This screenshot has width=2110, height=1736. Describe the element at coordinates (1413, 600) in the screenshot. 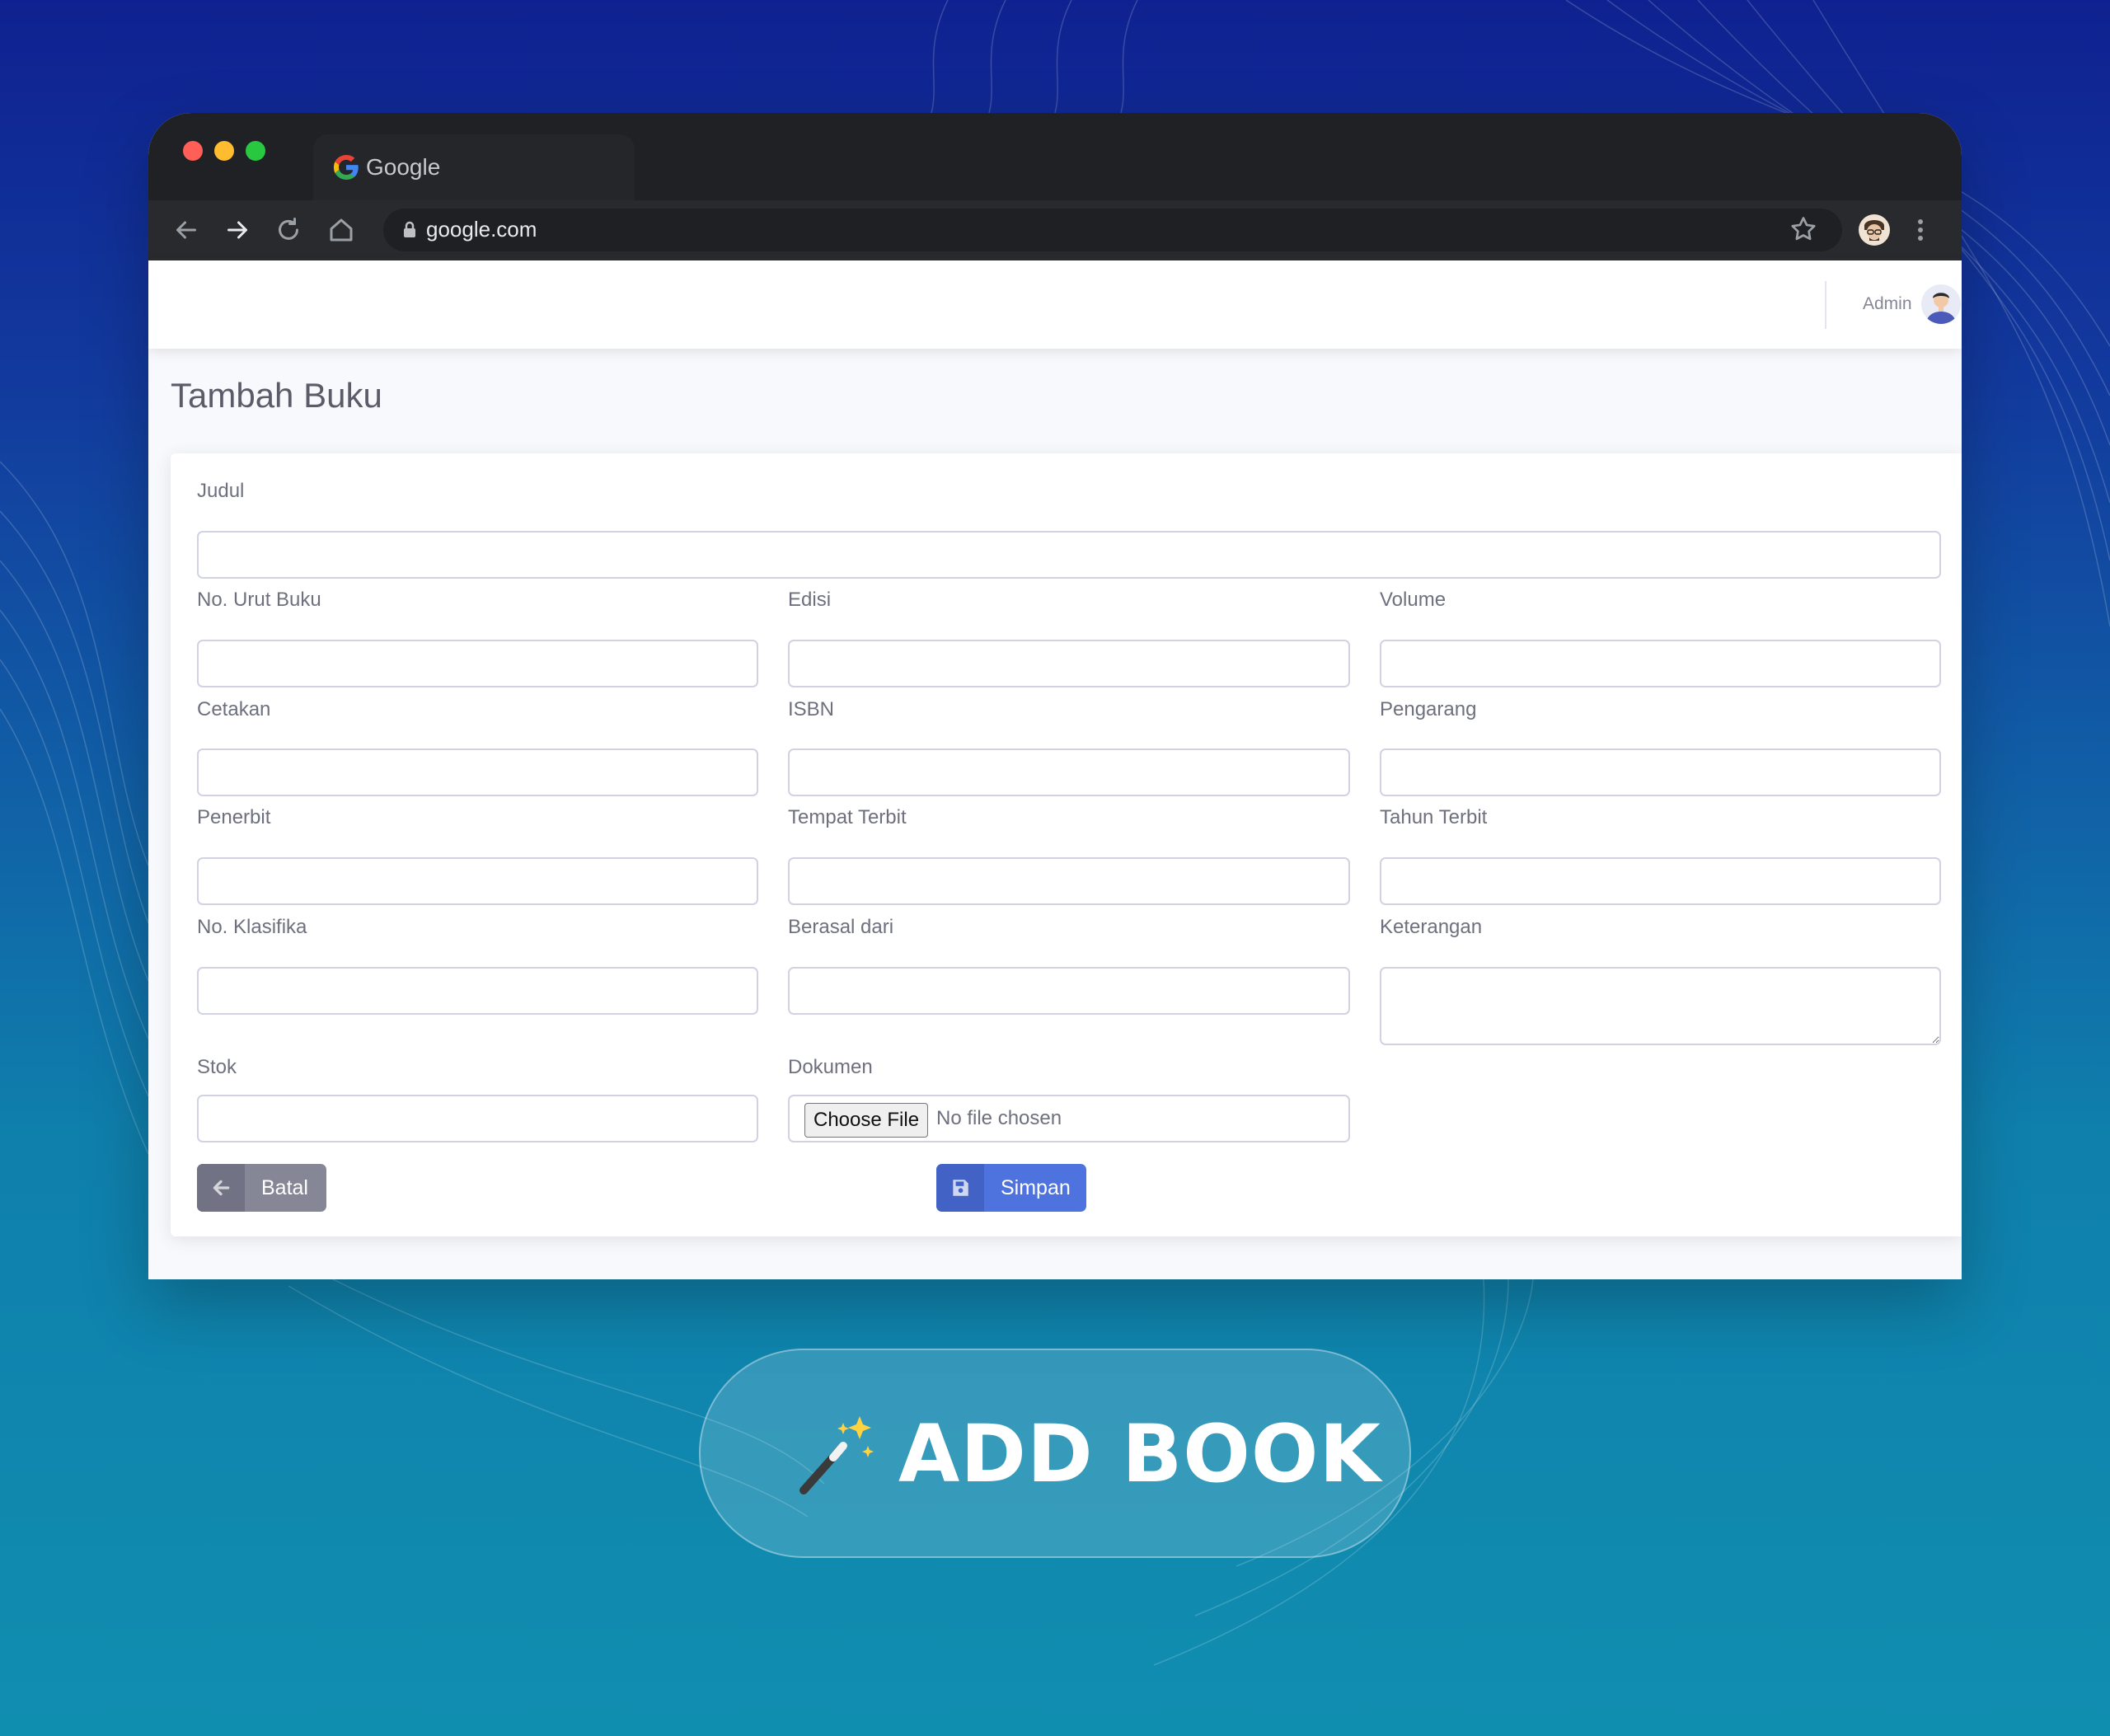

I see `volume-label: Volume` at that location.